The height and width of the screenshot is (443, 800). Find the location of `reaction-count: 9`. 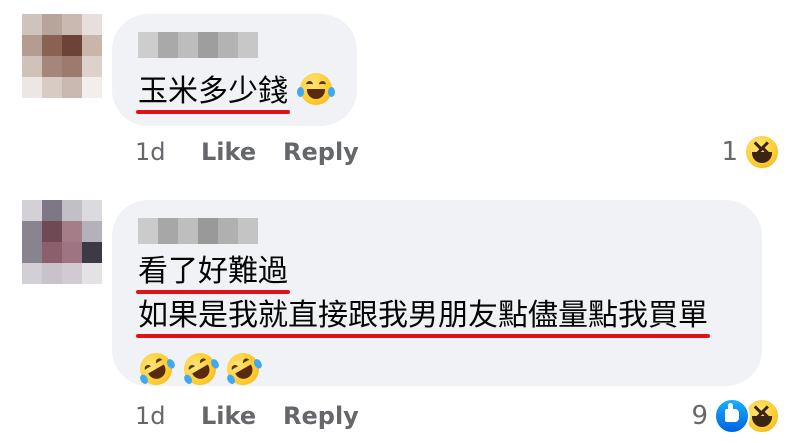

reaction-count: 9 is located at coordinates (699, 416).